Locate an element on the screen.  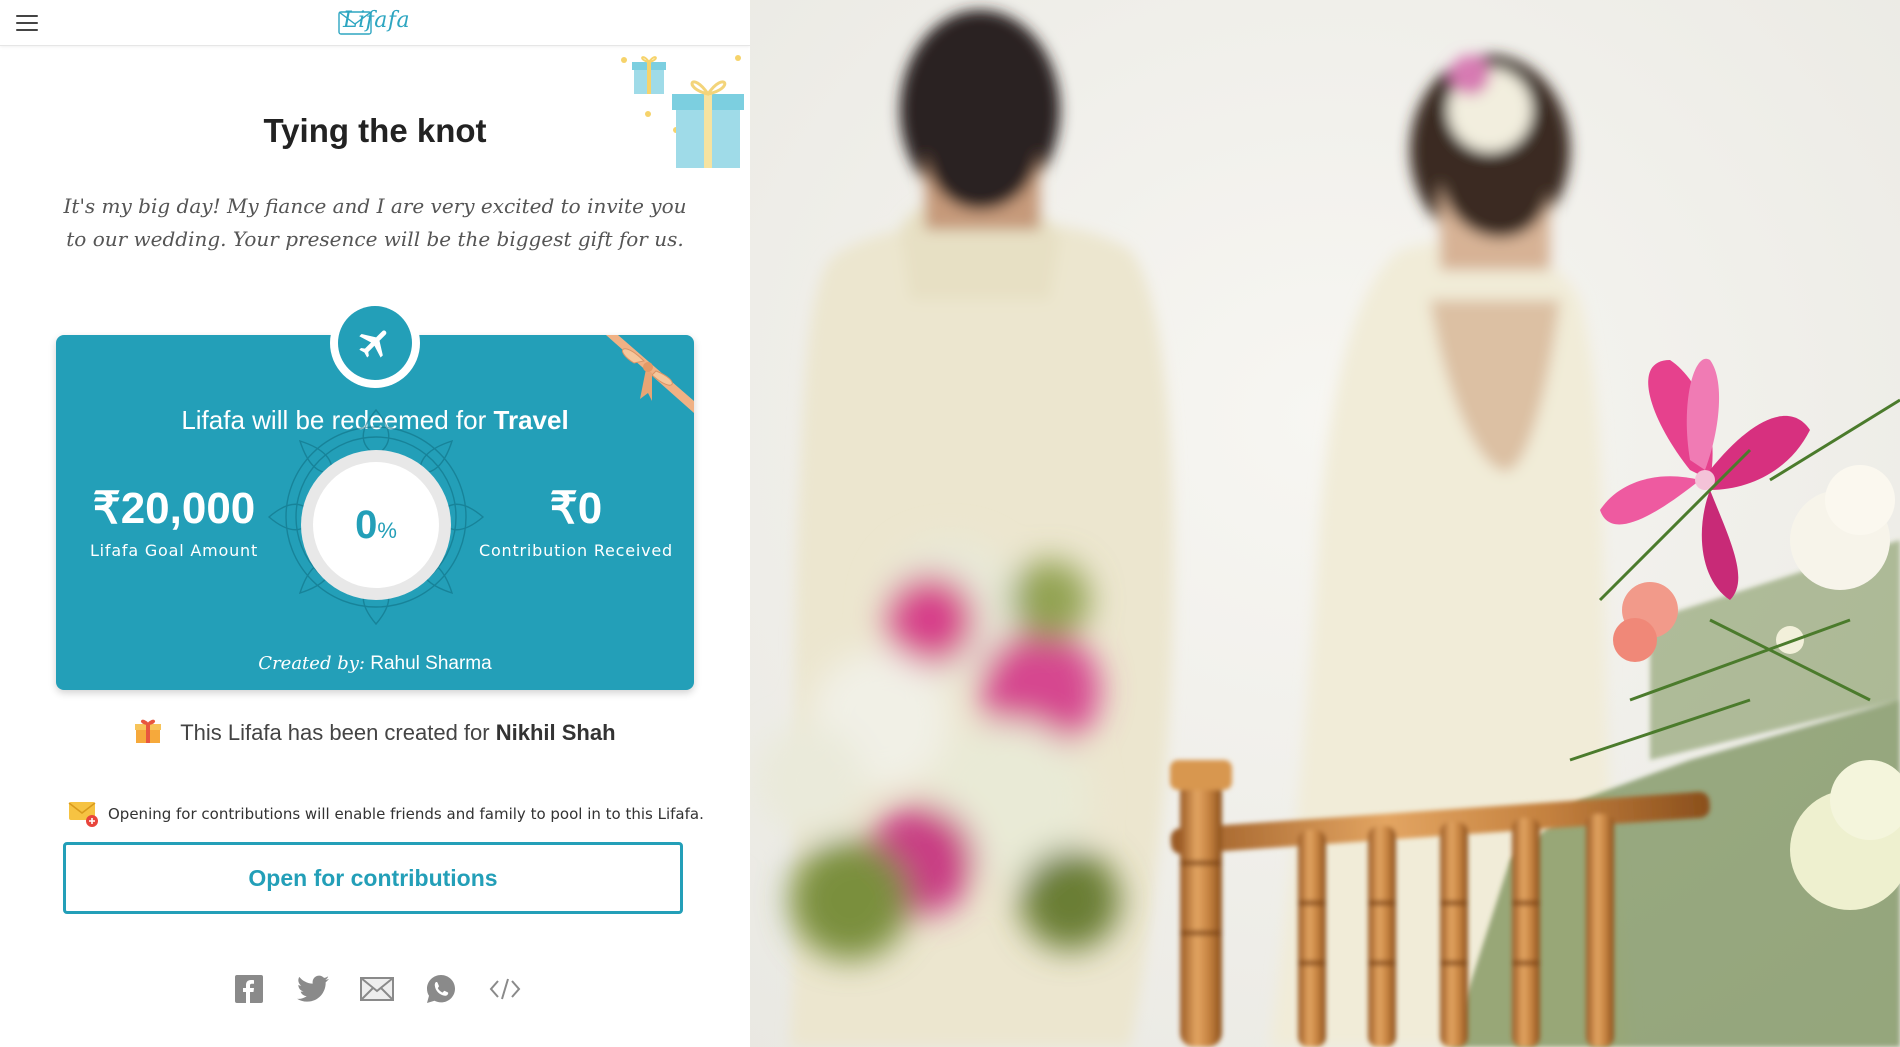
progress-ring: 0 % is located at coordinates (376, 525).